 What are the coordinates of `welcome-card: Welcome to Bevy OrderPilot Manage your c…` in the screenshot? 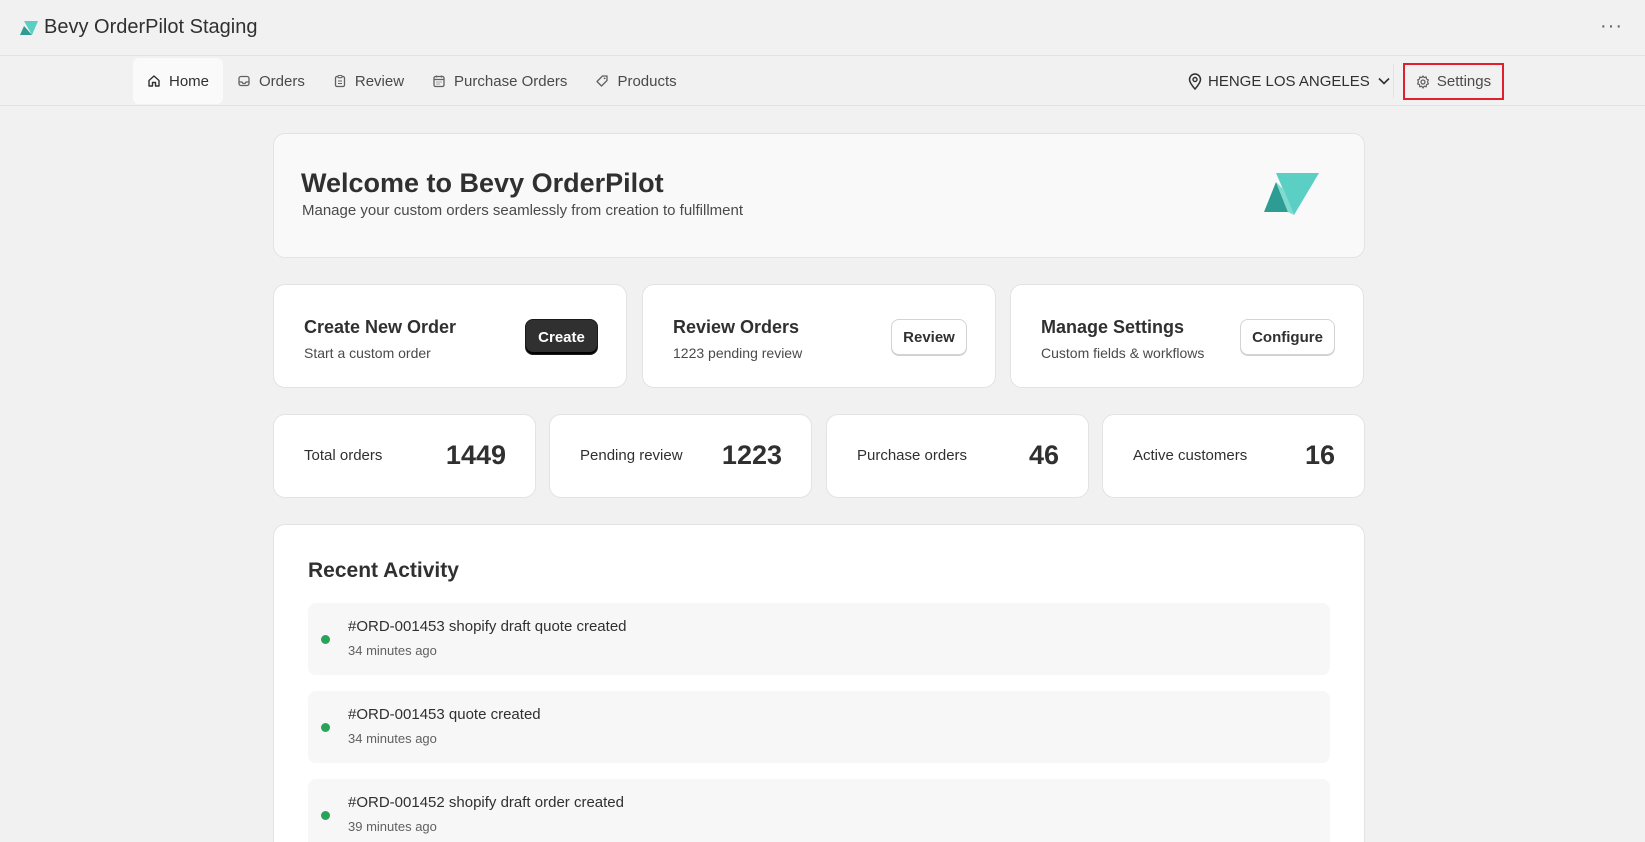 It's located at (819, 195).